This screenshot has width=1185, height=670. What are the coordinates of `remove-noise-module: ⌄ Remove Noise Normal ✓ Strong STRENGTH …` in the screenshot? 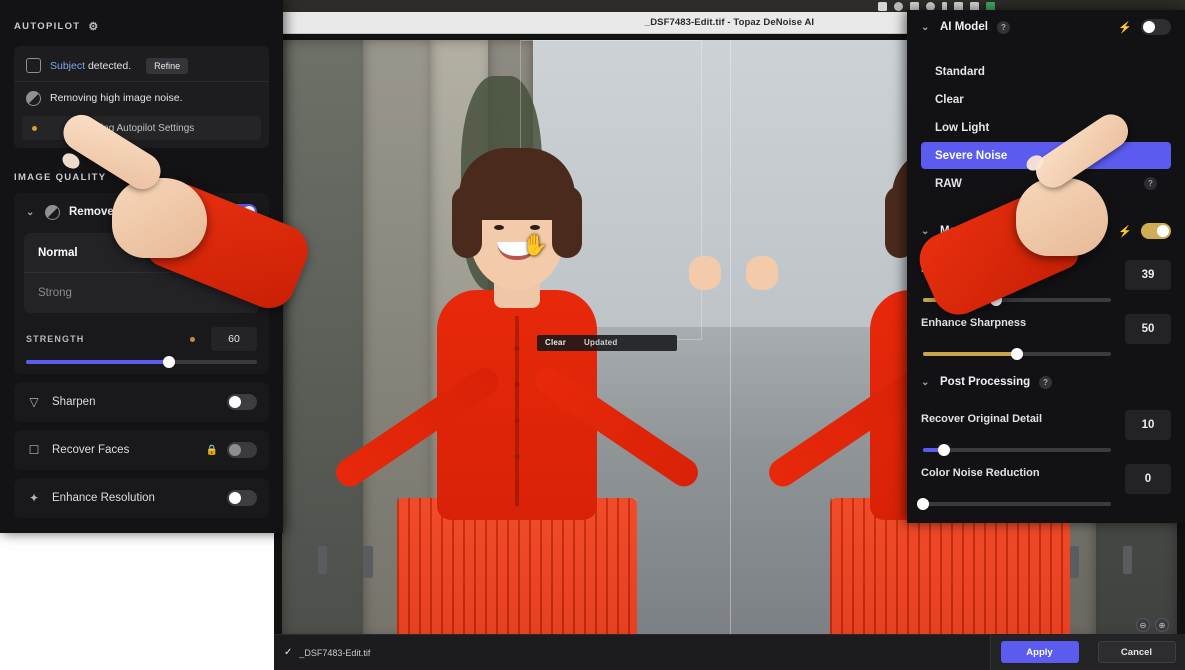 It's located at (141, 283).